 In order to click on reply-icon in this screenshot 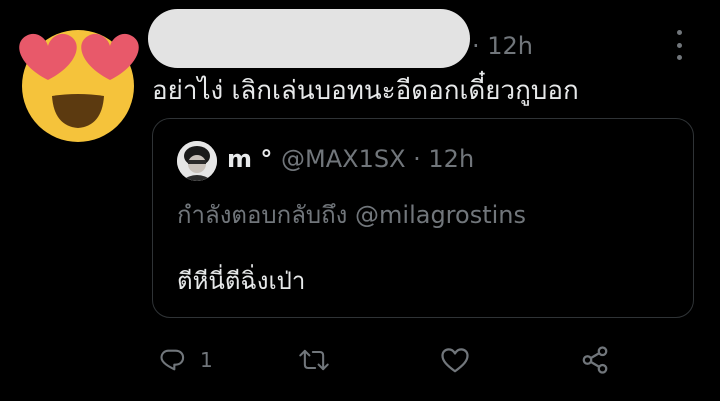, I will do `click(172, 360)`.